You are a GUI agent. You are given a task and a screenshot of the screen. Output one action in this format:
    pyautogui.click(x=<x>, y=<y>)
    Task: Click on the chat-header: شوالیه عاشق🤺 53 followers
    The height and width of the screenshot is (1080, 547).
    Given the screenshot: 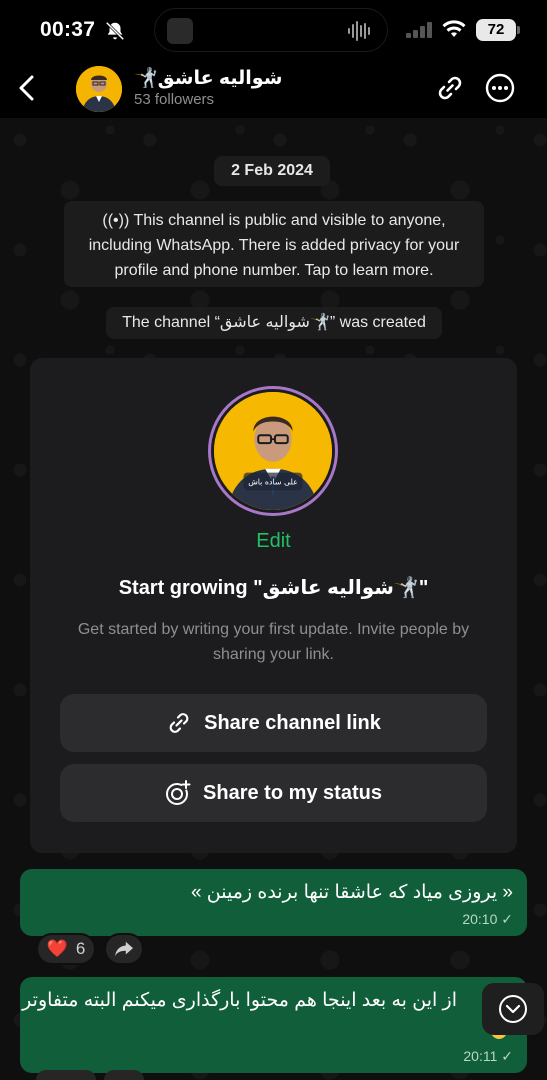 What is the action you would take?
    pyautogui.click(x=273, y=89)
    